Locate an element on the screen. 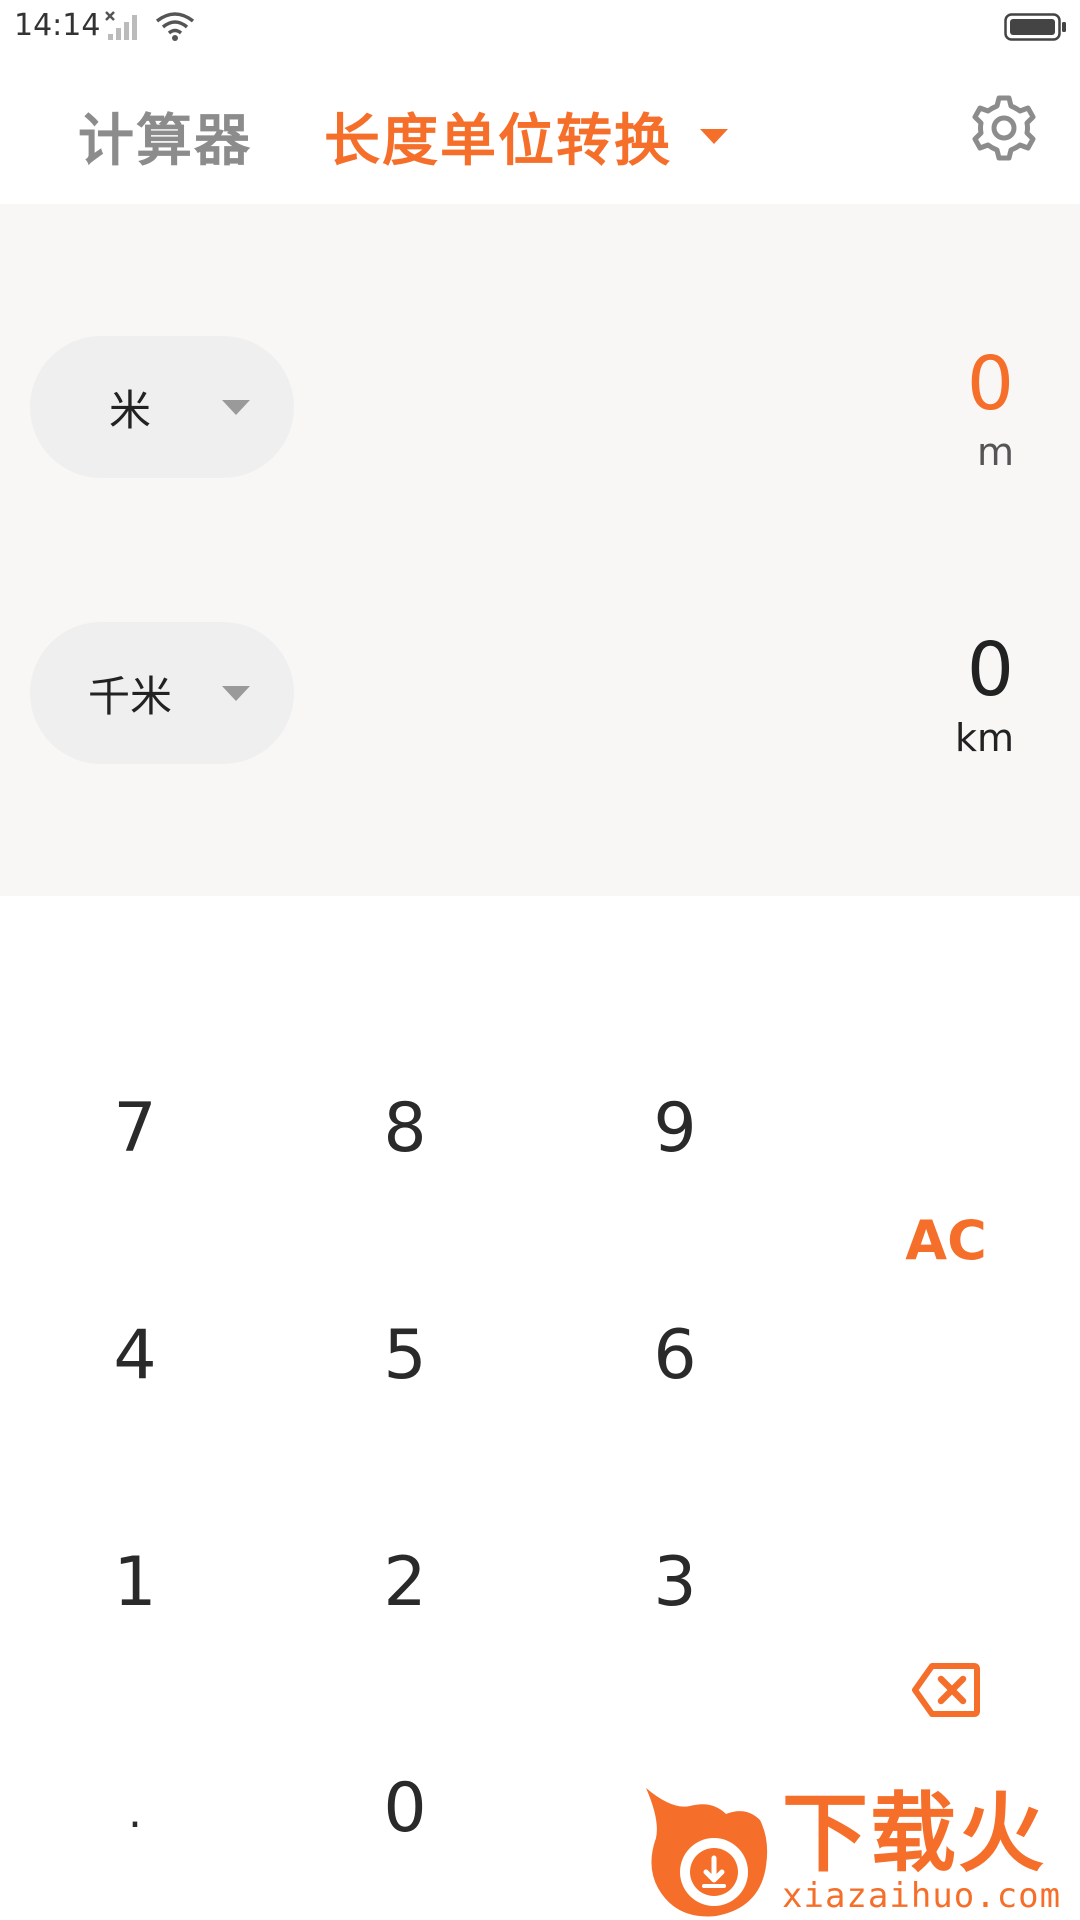  flame-download-logo-icon is located at coordinates (707, 1852).